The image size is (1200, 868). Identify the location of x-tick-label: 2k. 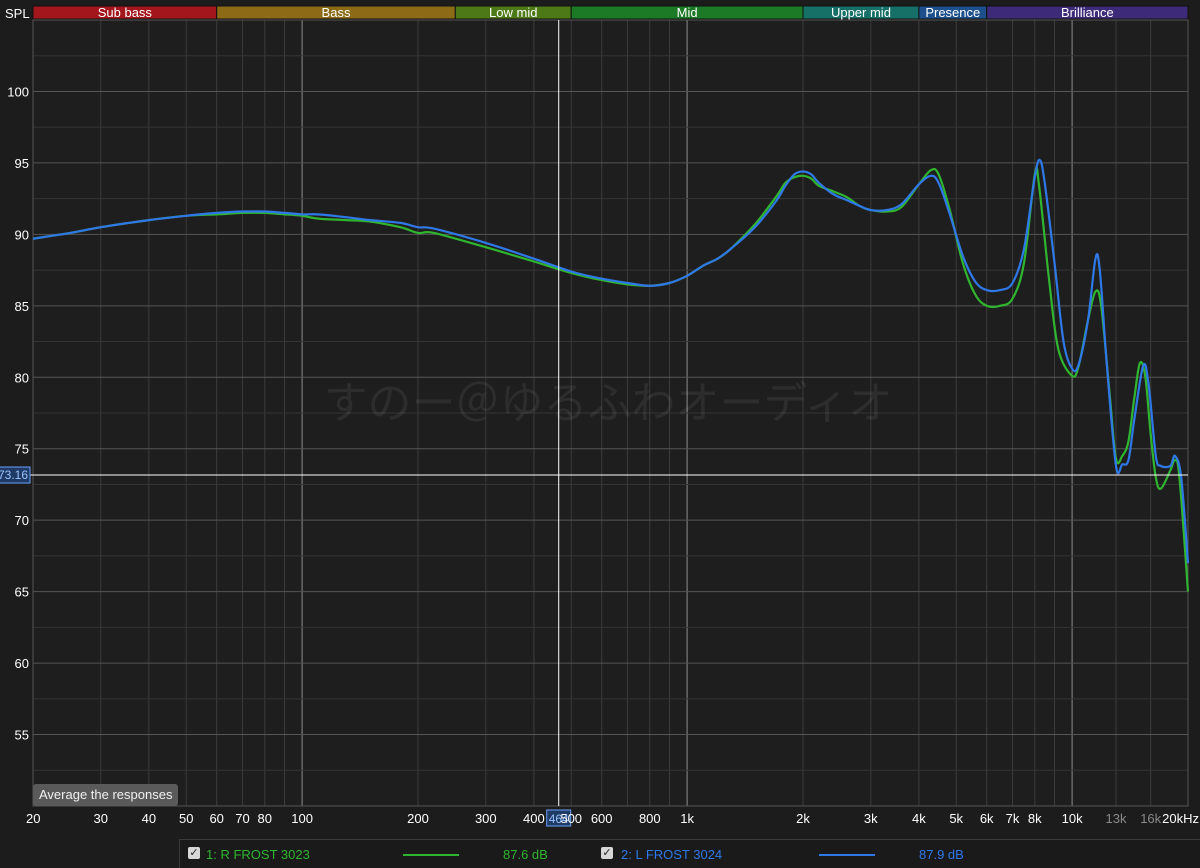
(803, 818).